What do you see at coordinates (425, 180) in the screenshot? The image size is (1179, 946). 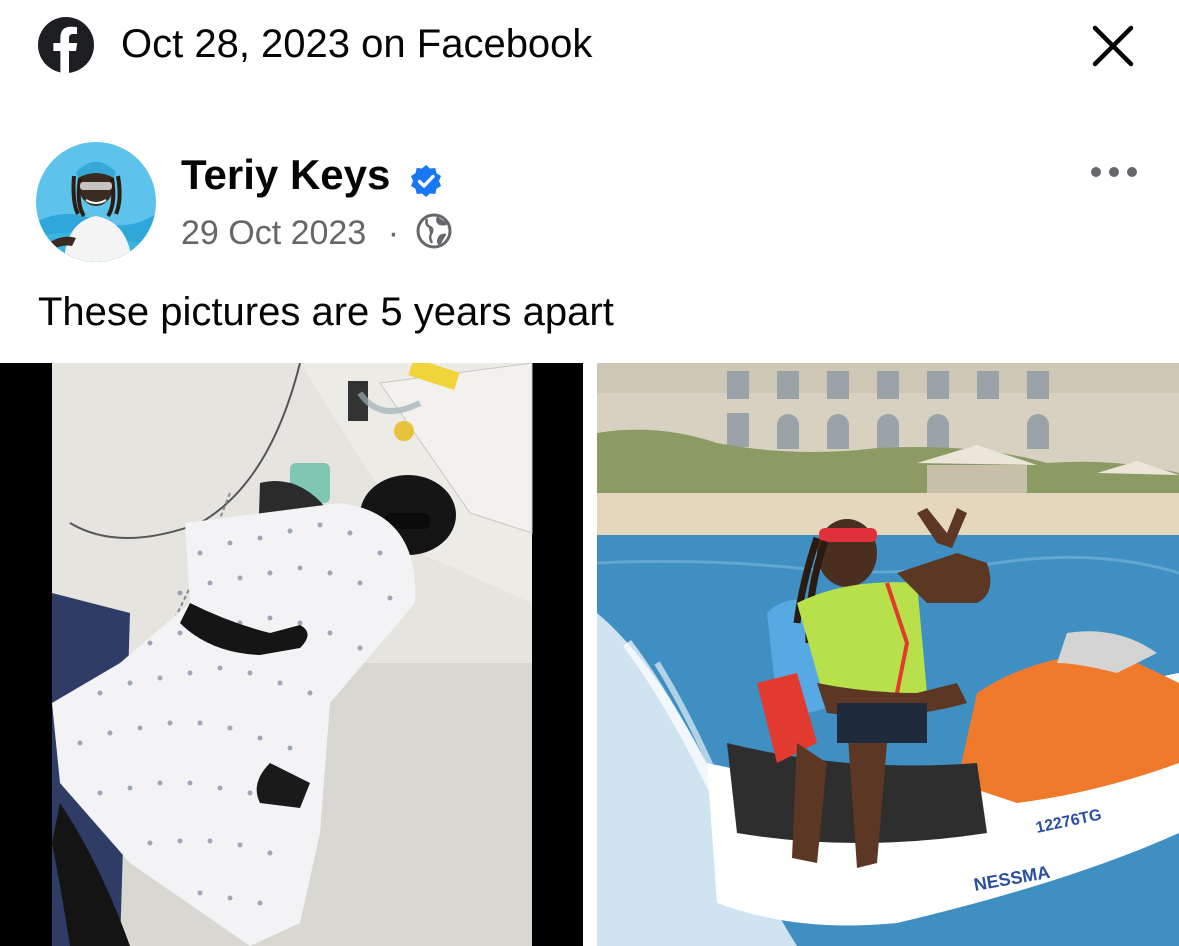 I see `verified-badge-icon` at bounding box center [425, 180].